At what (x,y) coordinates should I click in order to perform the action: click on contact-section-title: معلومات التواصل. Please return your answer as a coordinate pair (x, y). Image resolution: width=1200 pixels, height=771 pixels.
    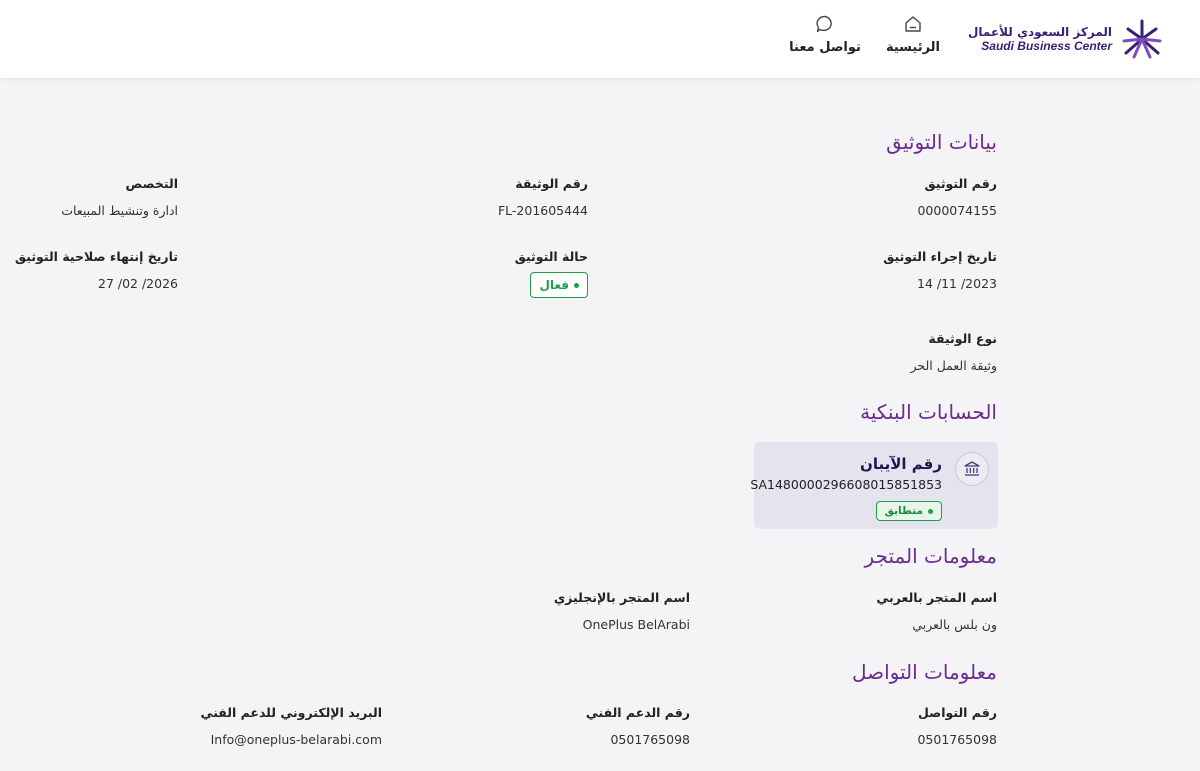
    Looking at the image, I should click on (924, 672).